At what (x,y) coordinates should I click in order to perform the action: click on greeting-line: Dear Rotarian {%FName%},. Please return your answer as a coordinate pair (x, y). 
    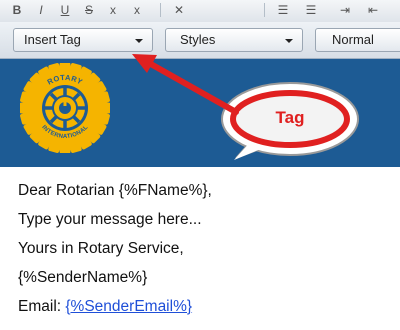
    Looking at the image, I should click on (115, 190).